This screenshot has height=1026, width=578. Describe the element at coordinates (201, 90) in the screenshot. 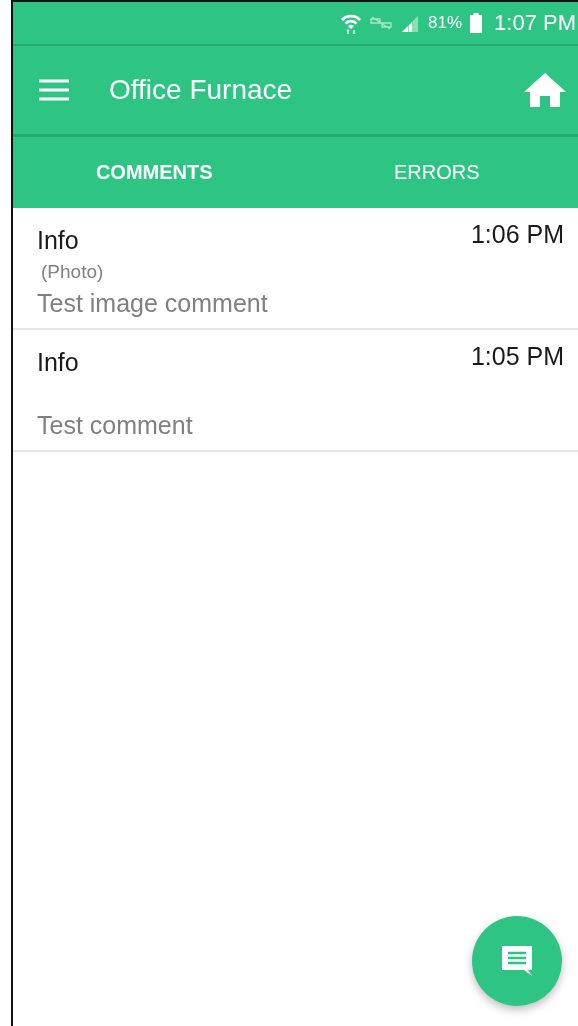

I see `app-title: Office Furnace` at that location.